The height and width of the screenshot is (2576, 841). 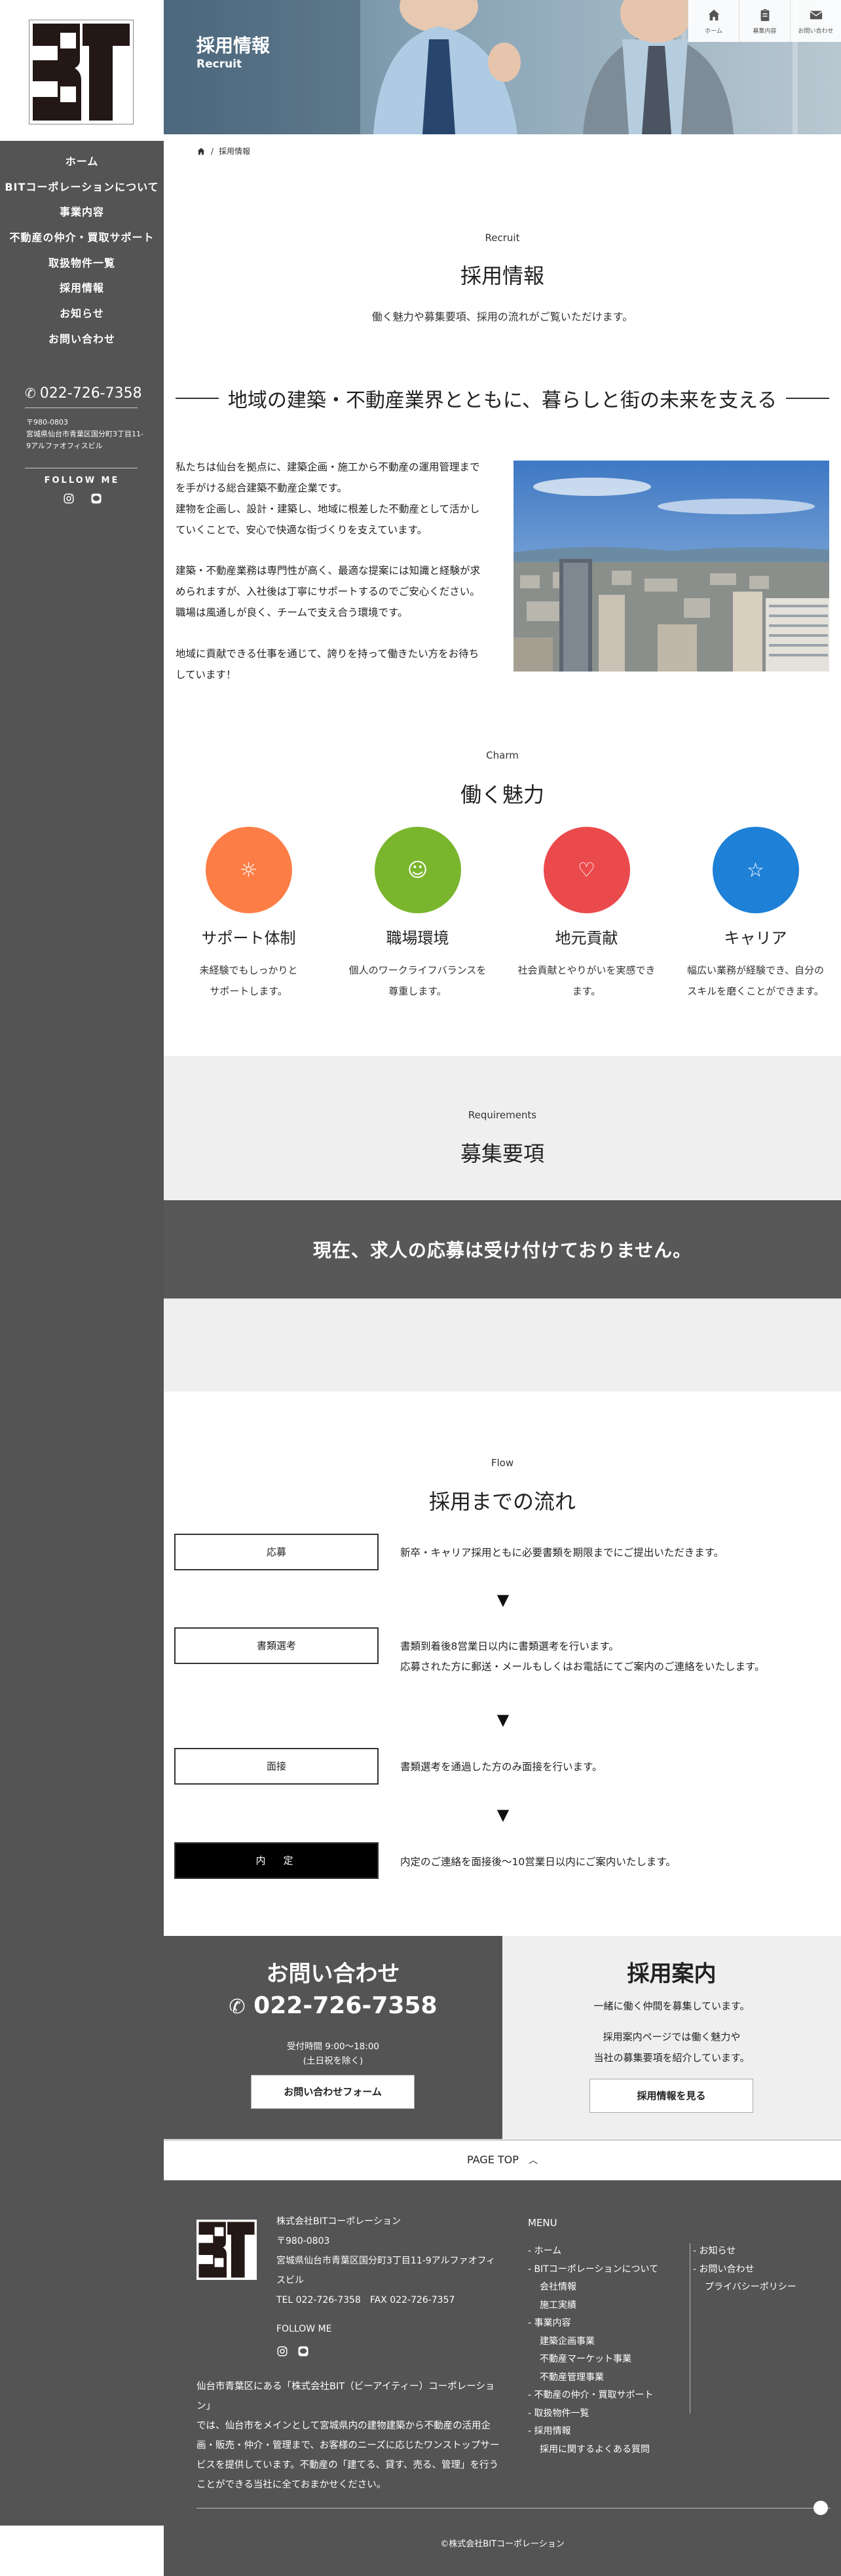 What do you see at coordinates (593, 2270) in the screenshot?
I see `footer-menu-item: - BITコーポレーションについて` at bounding box center [593, 2270].